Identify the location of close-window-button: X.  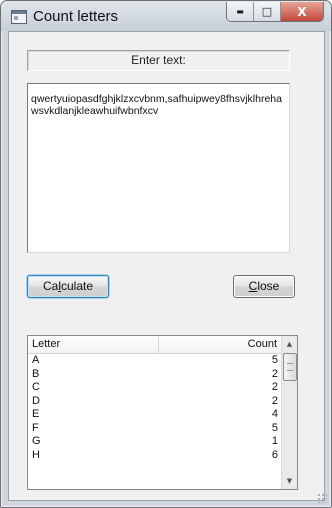
(302, 11).